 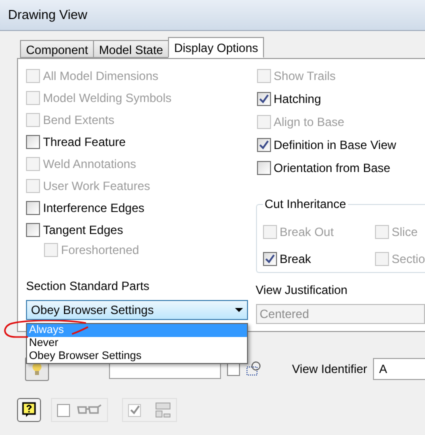 What do you see at coordinates (302, 290) in the screenshot?
I see `field-label: View Justification` at bounding box center [302, 290].